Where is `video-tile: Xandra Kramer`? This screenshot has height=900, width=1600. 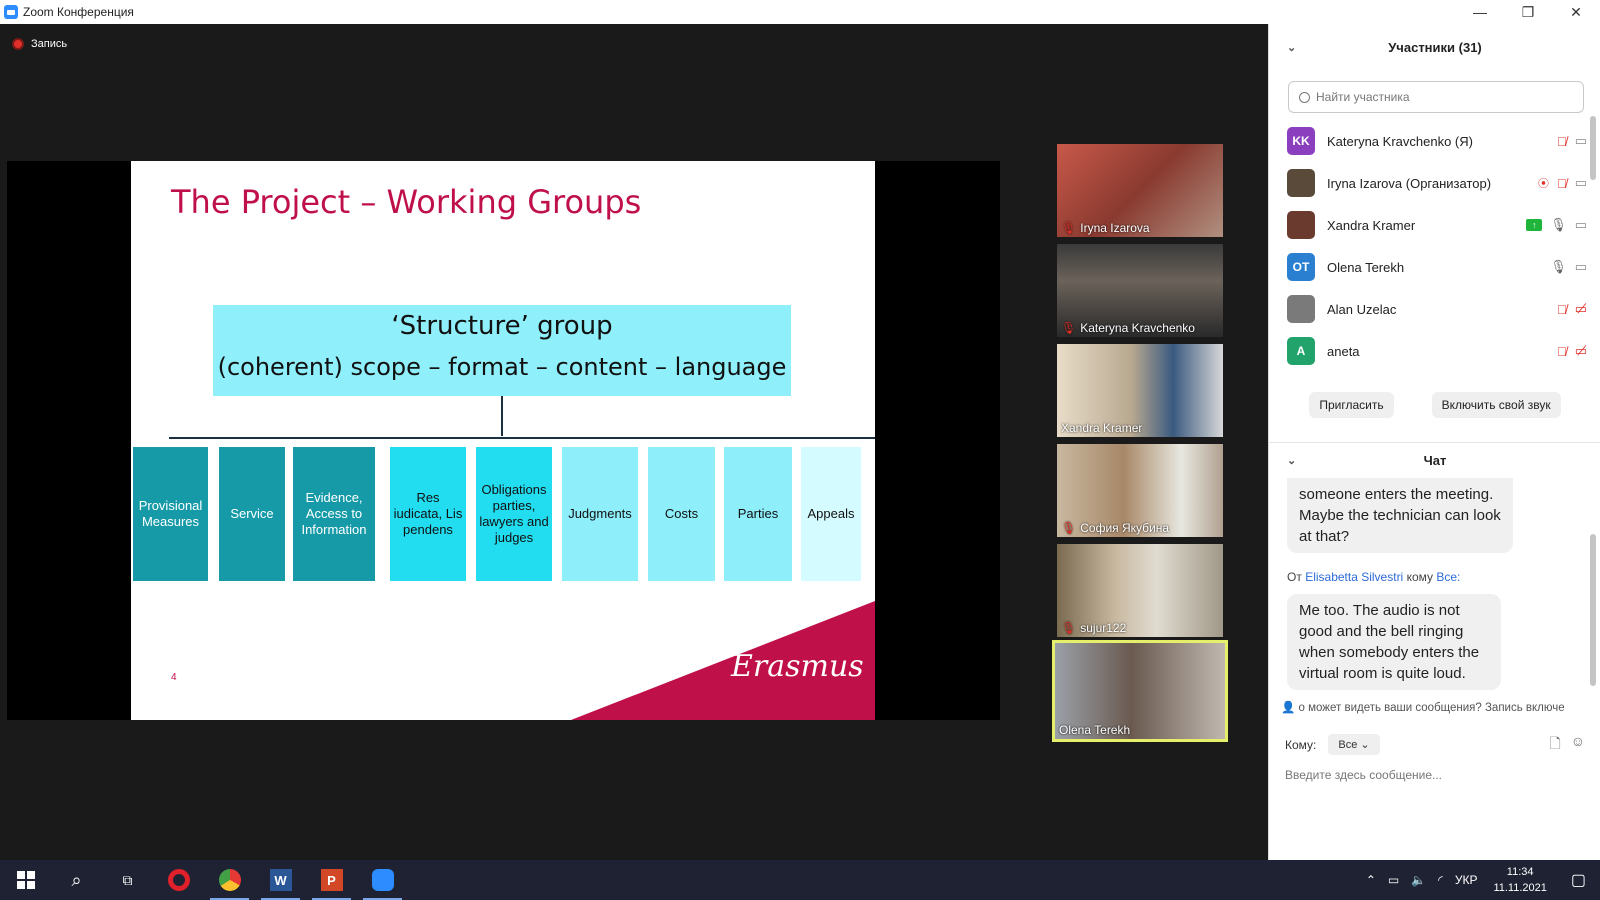 video-tile: Xandra Kramer is located at coordinates (1140, 390).